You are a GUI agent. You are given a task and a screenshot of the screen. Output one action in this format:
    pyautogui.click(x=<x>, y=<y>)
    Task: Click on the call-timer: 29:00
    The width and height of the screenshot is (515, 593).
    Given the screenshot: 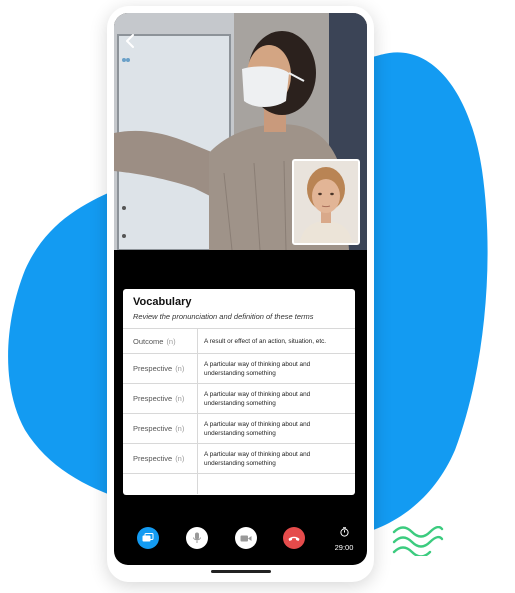 What is the action you would take?
    pyautogui.click(x=344, y=538)
    